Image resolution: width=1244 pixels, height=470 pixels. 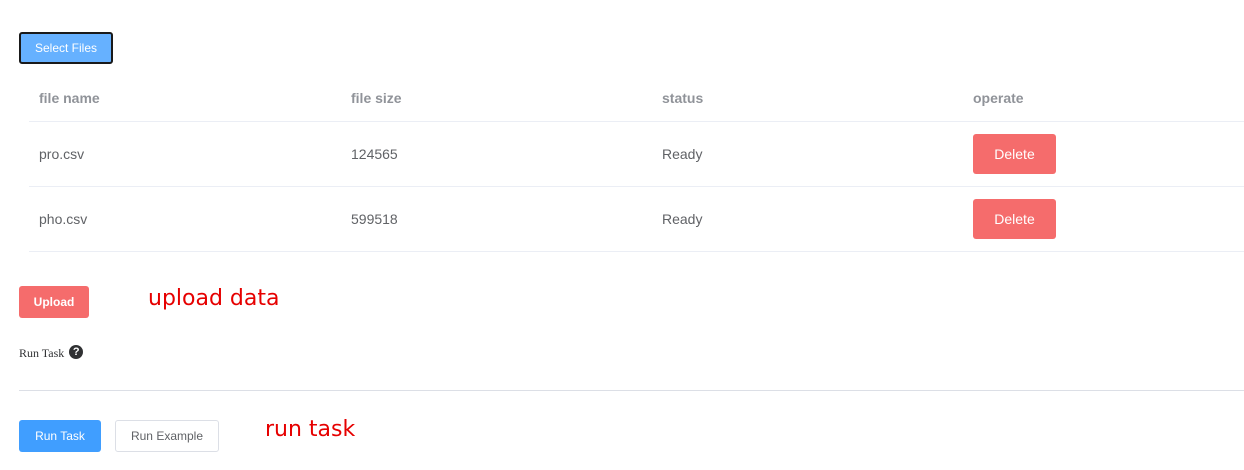 What do you see at coordinates (185, 219) in the screenshot?
I see `file-name-cell: pho.csv` at bounding box center [185, 219].